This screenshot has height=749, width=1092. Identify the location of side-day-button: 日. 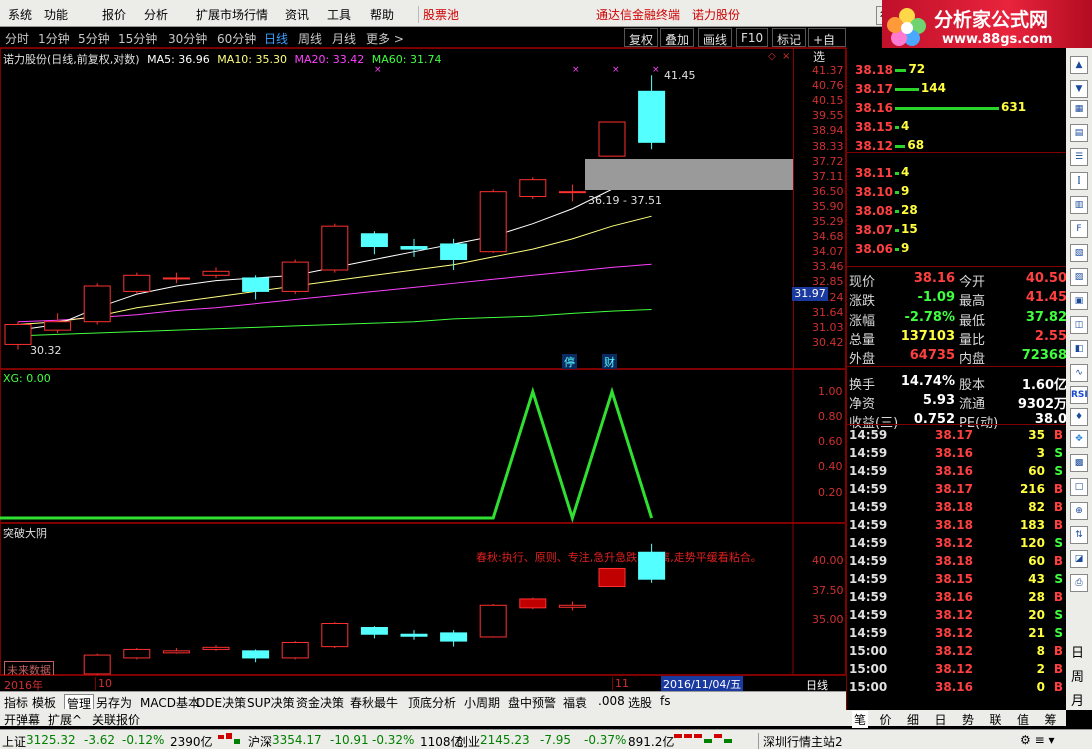
(1077, 651).